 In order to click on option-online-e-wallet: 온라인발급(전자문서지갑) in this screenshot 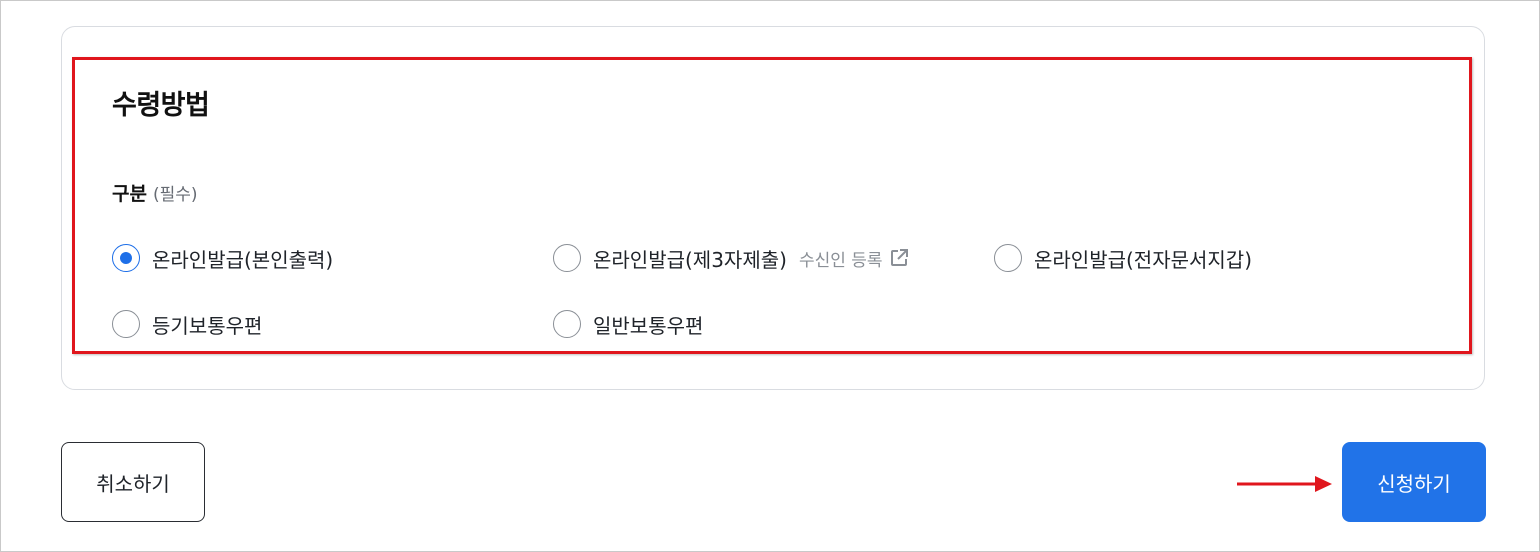, I will do `click(1123, 258)`.